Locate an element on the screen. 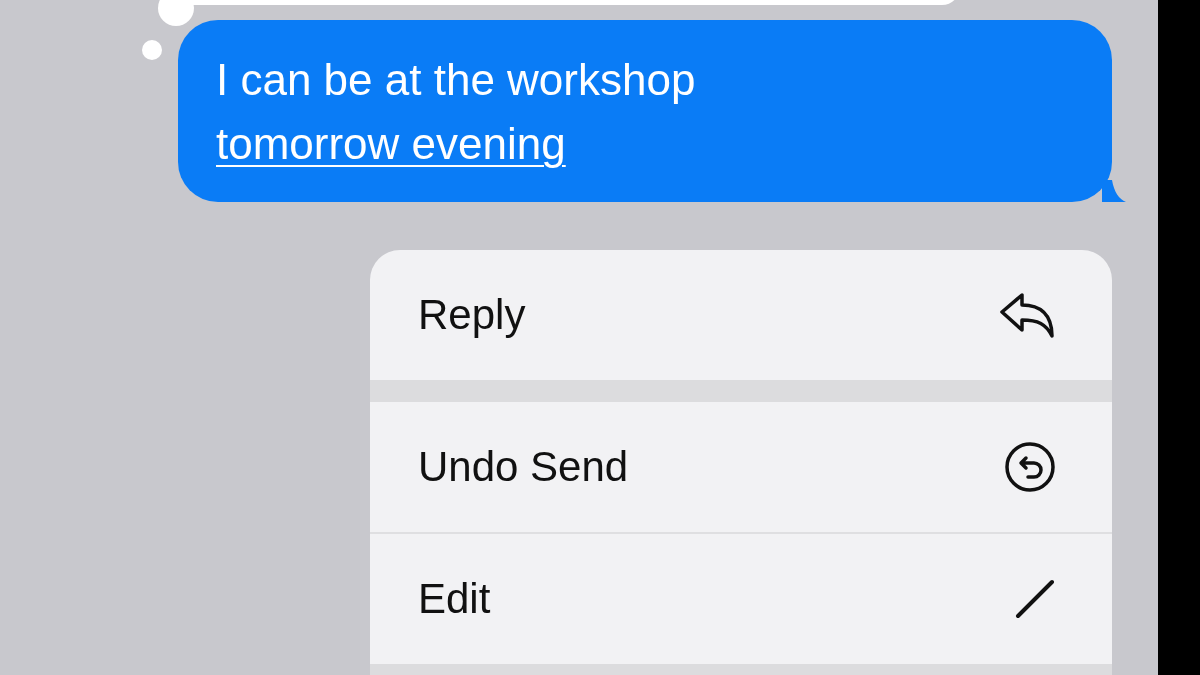  menu-item: Reply is located at coordinates (741, 315).